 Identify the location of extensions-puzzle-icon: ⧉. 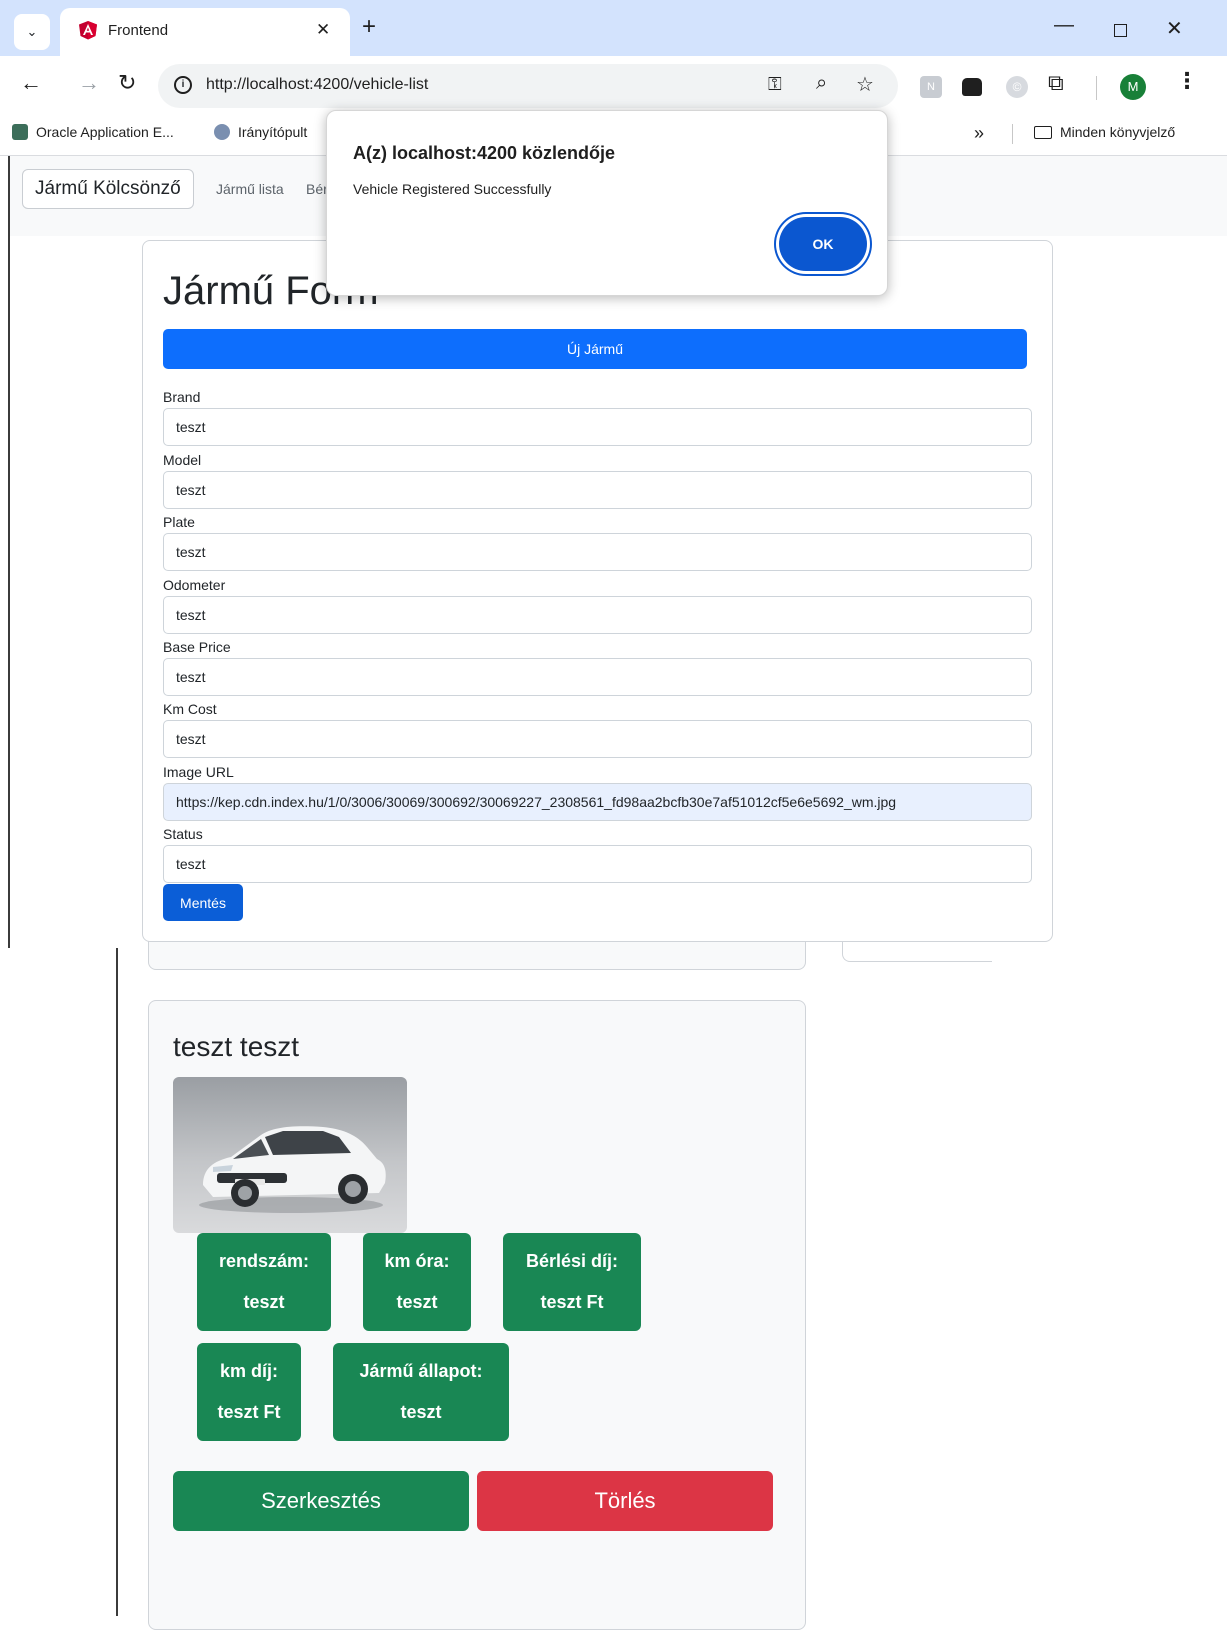
(1056, 83).